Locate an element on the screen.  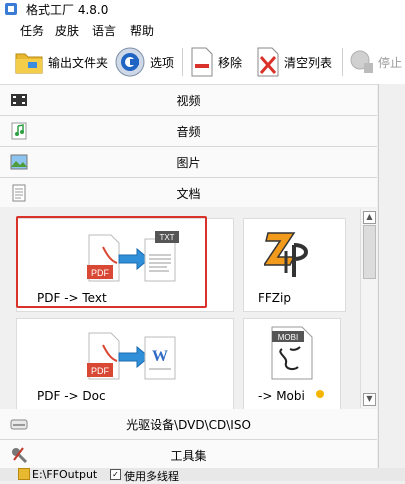
panel-scrollbar: ▲ ▼ is located at coordinates (368, 308).